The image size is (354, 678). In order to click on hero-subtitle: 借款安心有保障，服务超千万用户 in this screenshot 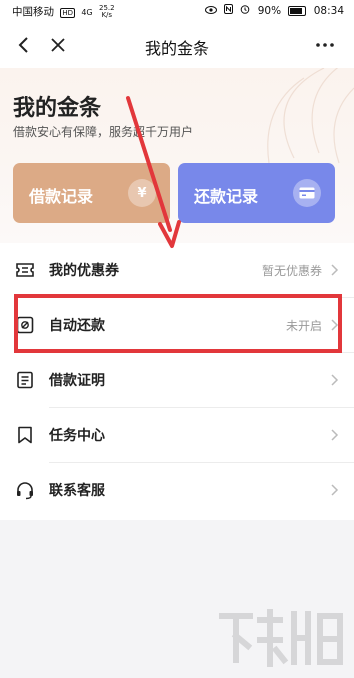, I will do `click(103, 132)`.